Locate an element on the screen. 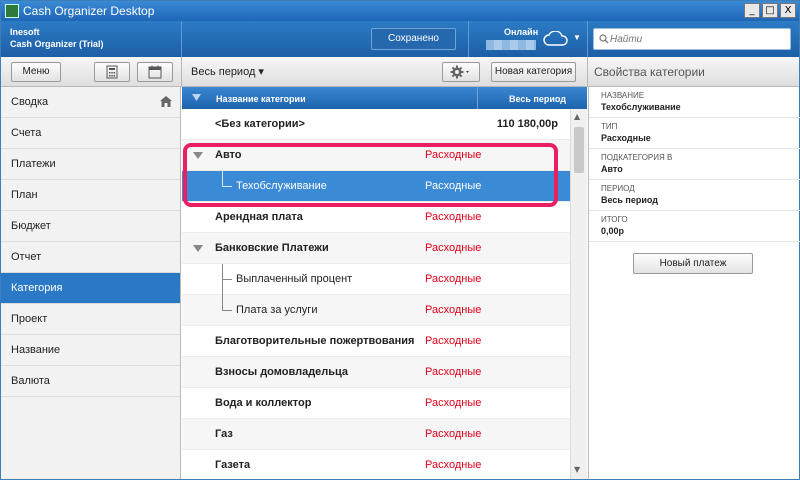 The width and height of the screenshot is (800, 480). column-header-name: Название категории is located at coordinates (261, 99).